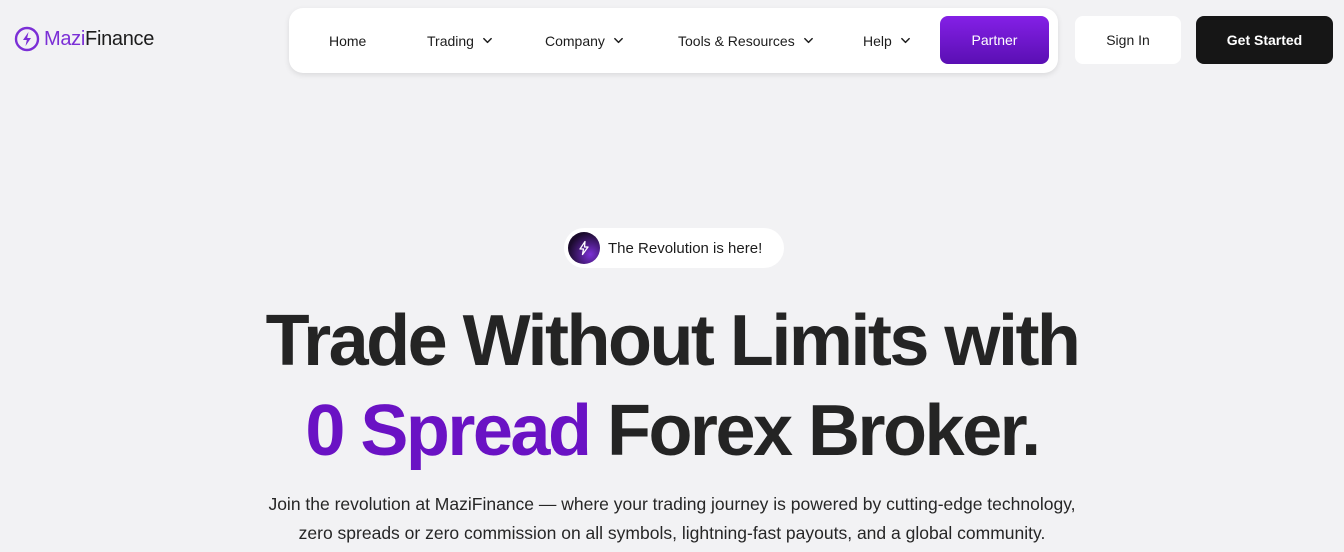 The width and height of the screenshot is (1344, 552). I want to click on brand-logo: MaziFinance, so click(84, 39).